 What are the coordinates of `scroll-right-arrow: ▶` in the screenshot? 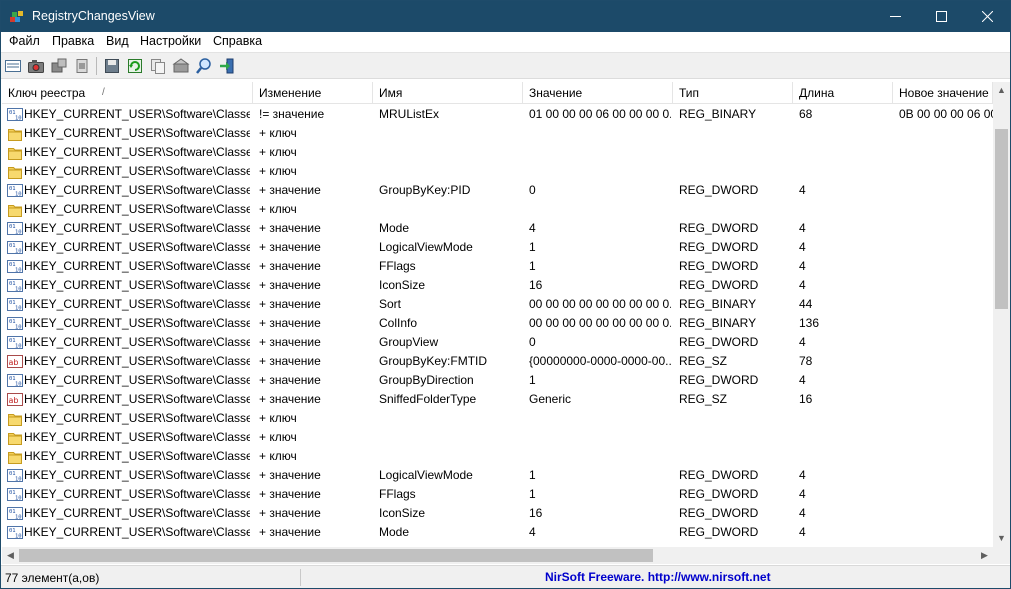 It's located at (984, 555).